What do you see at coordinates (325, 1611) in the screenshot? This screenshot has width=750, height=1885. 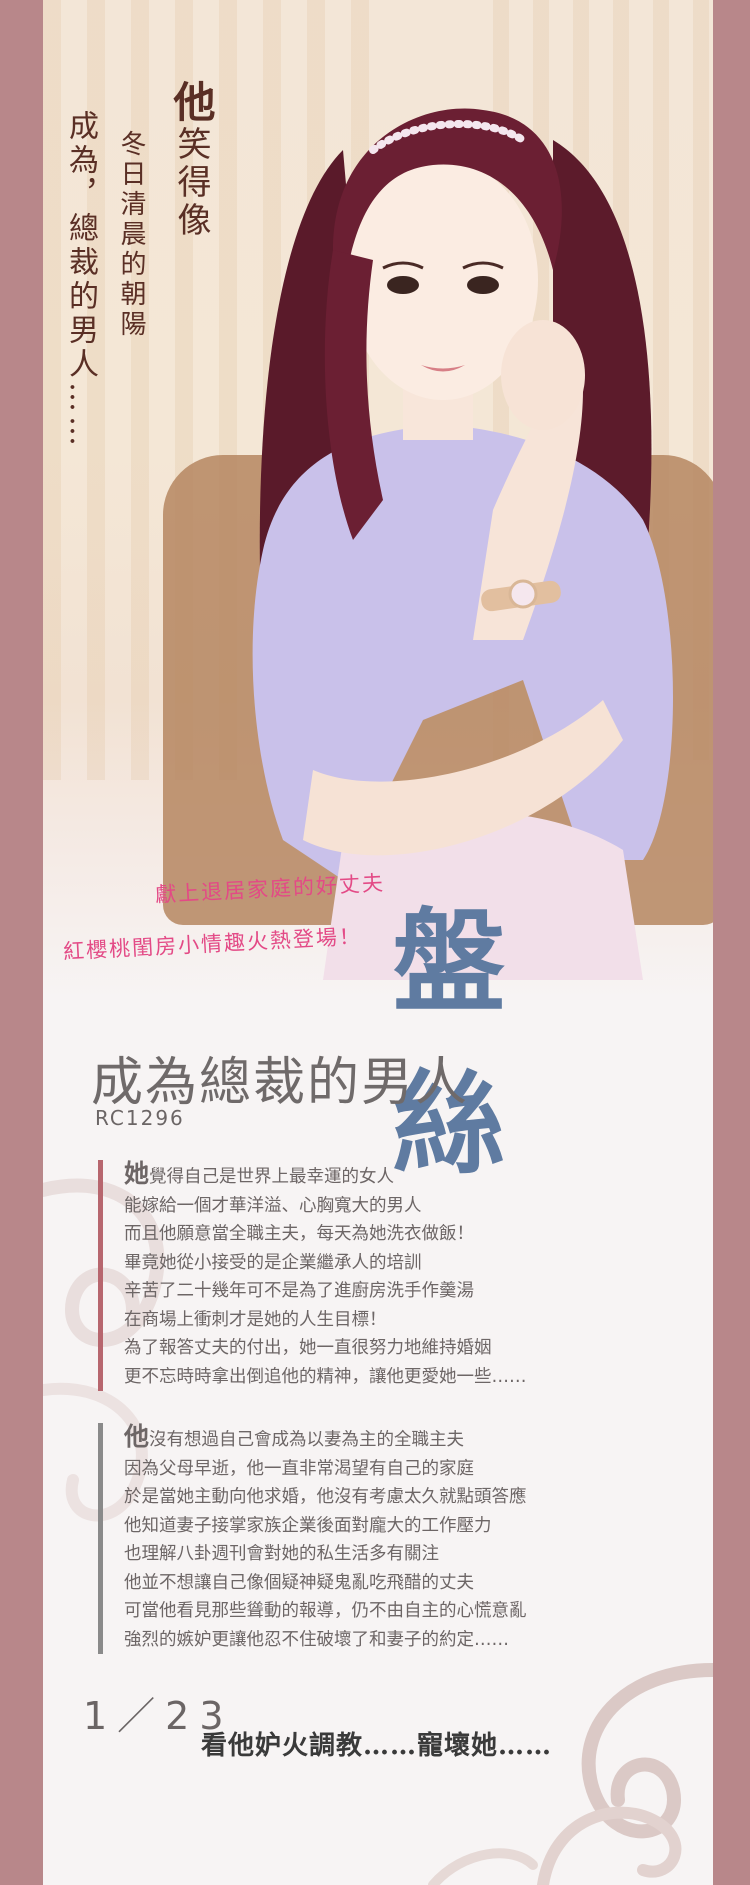 I see `synopsis-him-line-6: 可當他看見那些聳動的報導，仍不由自主的心慌意亂` at bounding box center [325, 1611].